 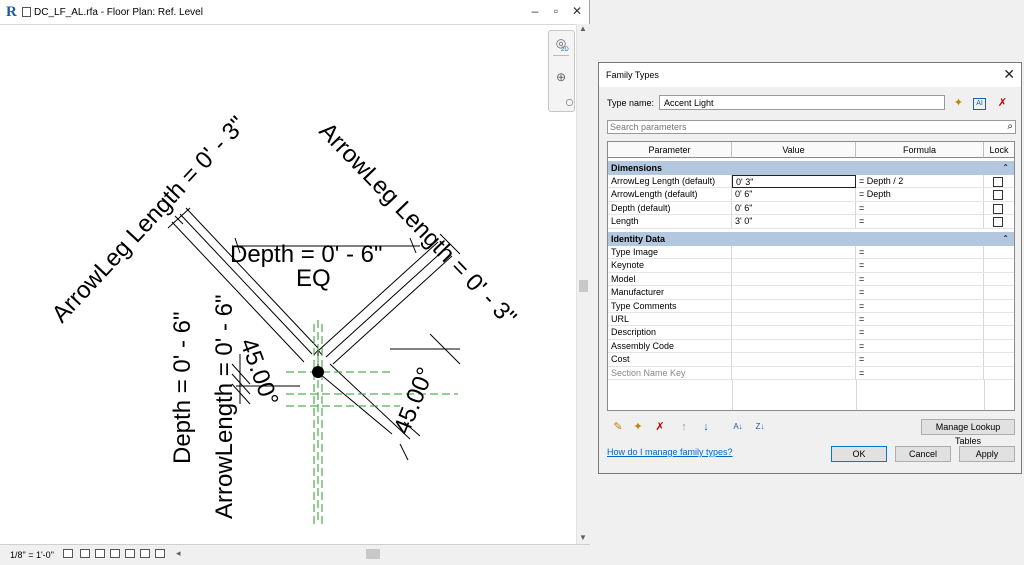 I want to click on restore-button: ▫, so click(x=556, y=11).